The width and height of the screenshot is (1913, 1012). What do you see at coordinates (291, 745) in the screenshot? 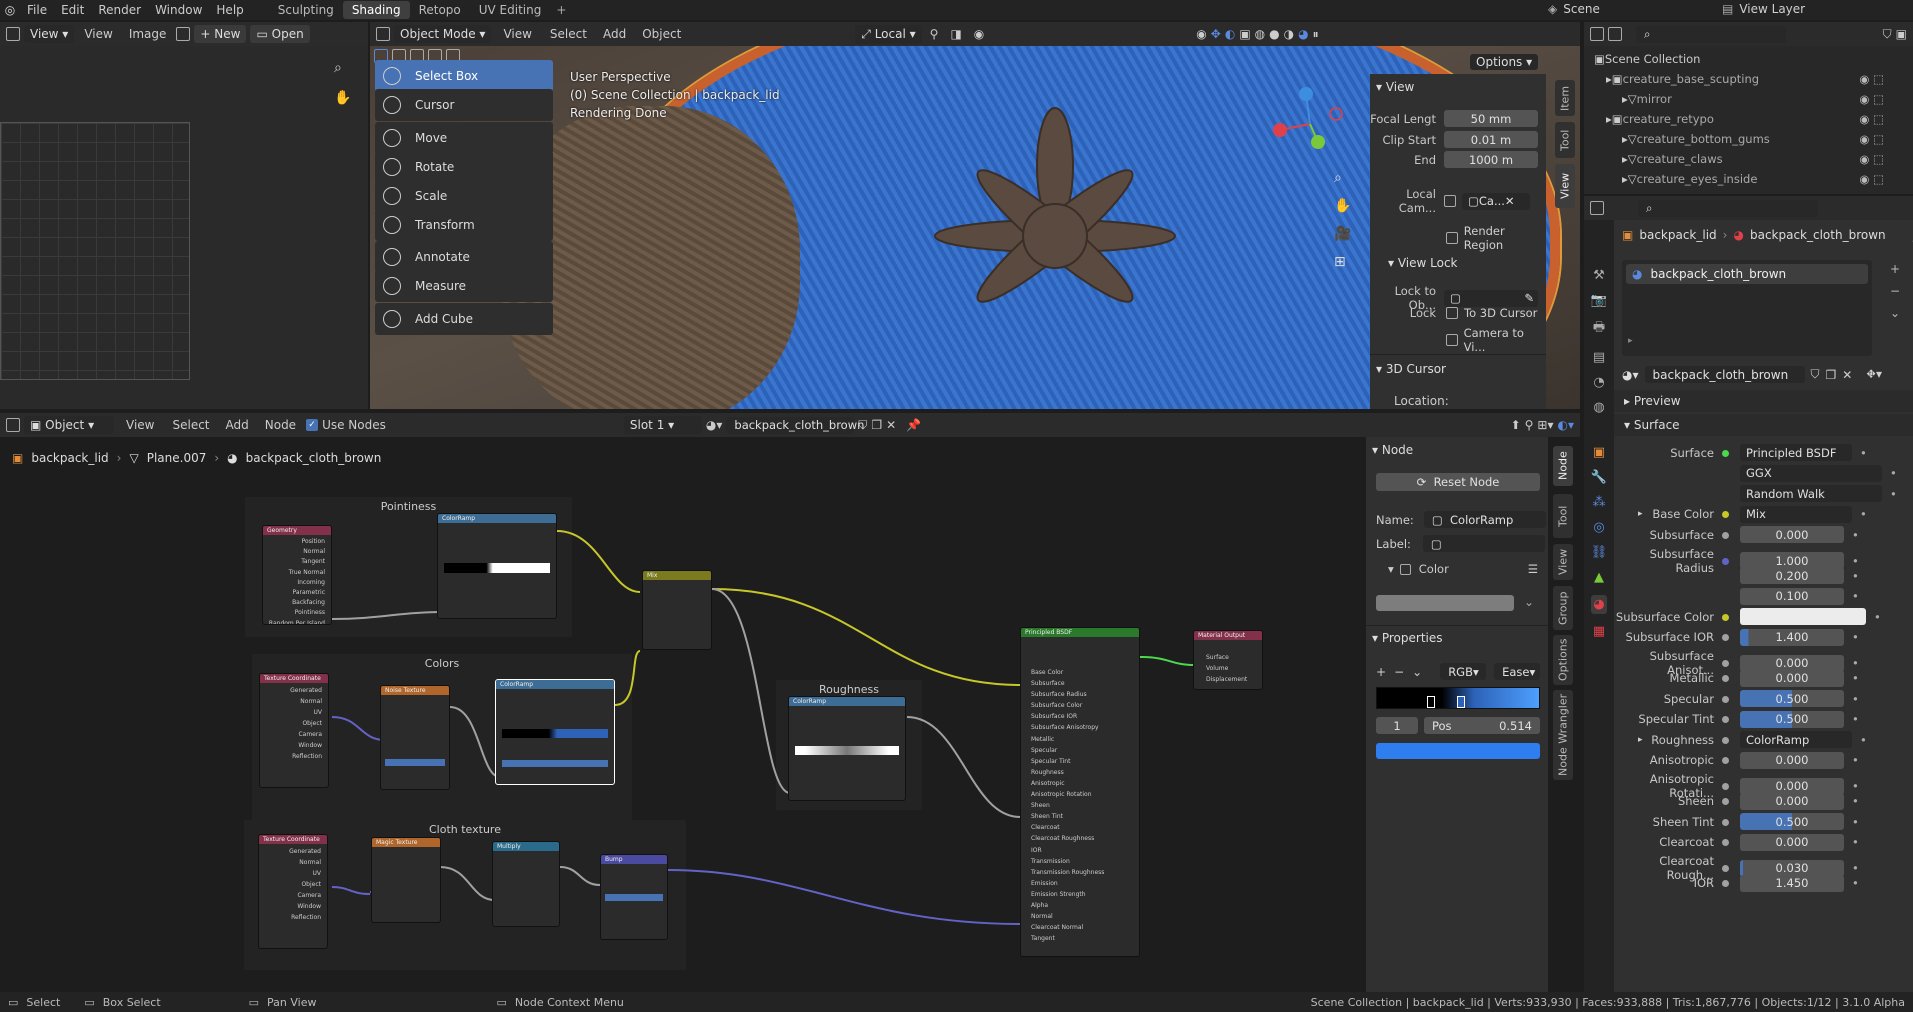
I see `socket-window: Window` at bounding box center [291, 745].